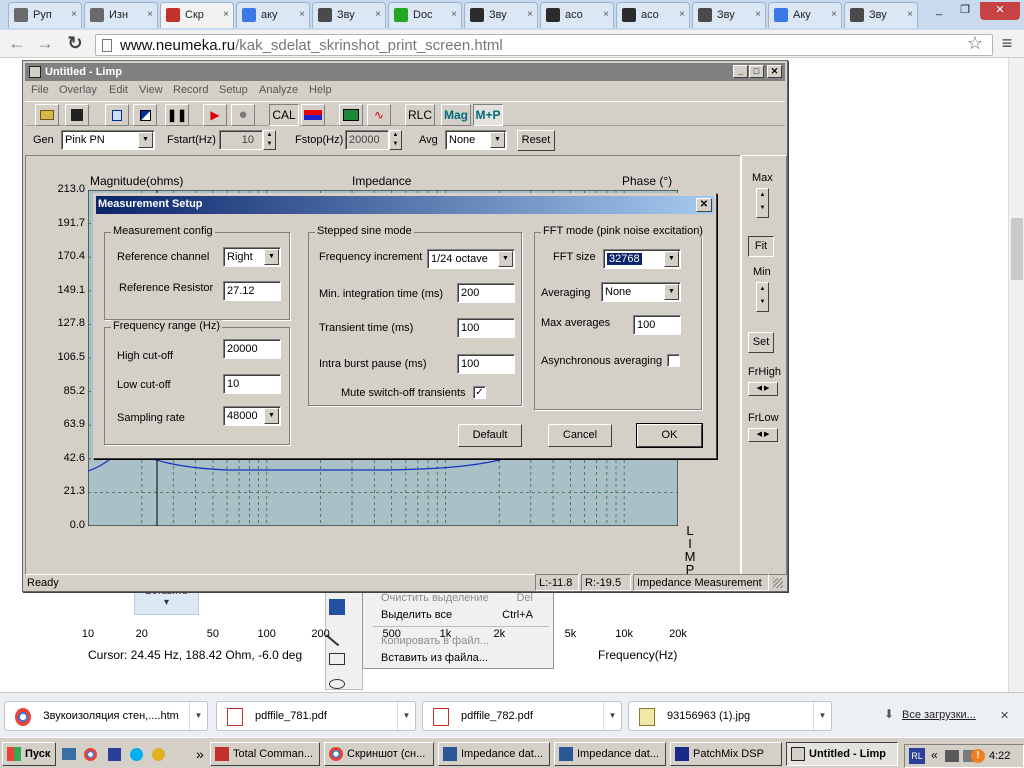  What do you see at coordinates (762, 203) in the screenshot?
I see `max-spinner: ▲ ▼` at bounding box center [762, 203].